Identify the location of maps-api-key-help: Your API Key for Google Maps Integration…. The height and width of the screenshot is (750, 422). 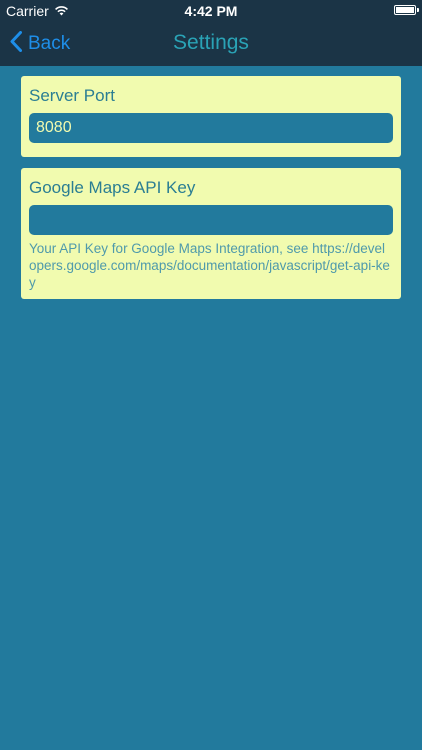
(209, 265).